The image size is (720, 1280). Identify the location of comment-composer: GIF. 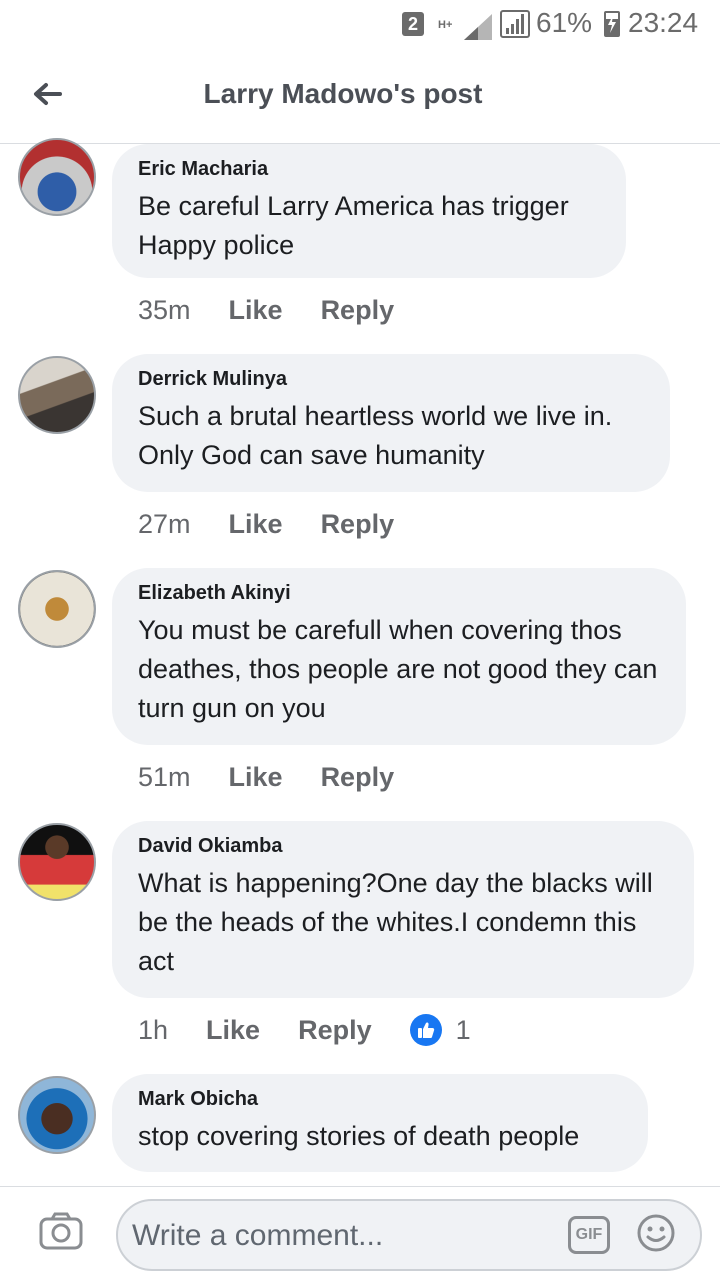
(360, 1233).